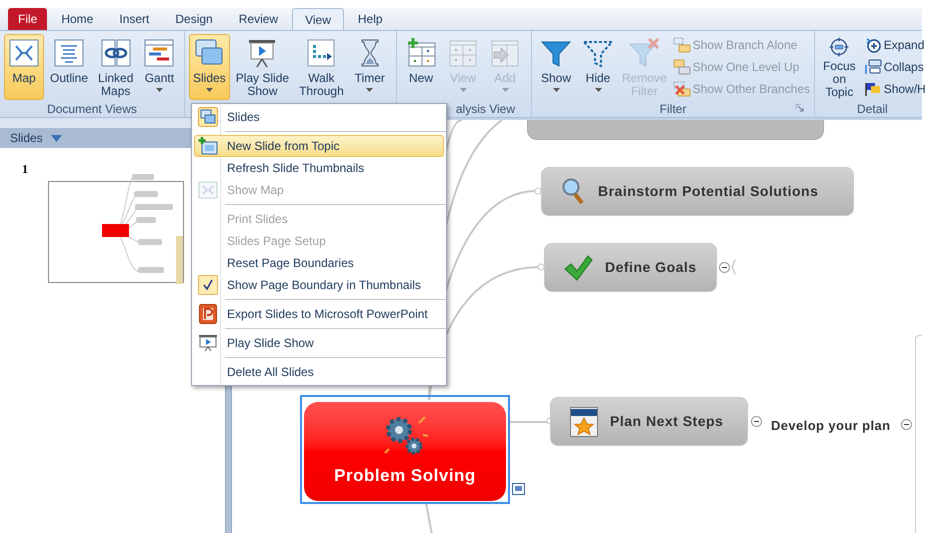 Image resolution: width=927 pixels, height=533 pixels. Describe the element at coordinates (319, 285) in the screenshot. I see `menu-item: Show Page Boundary in Thumbnails` at that location.